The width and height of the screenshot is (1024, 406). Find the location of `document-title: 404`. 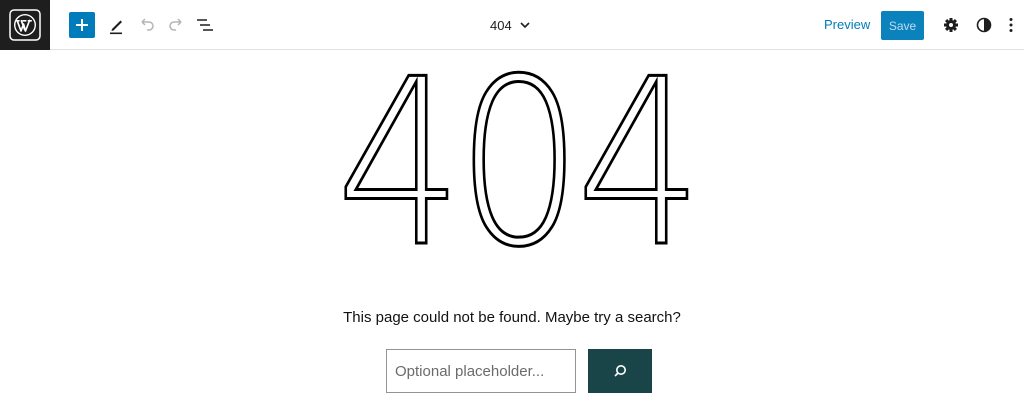

document-title: 404 is located at coordinates (501, 25).